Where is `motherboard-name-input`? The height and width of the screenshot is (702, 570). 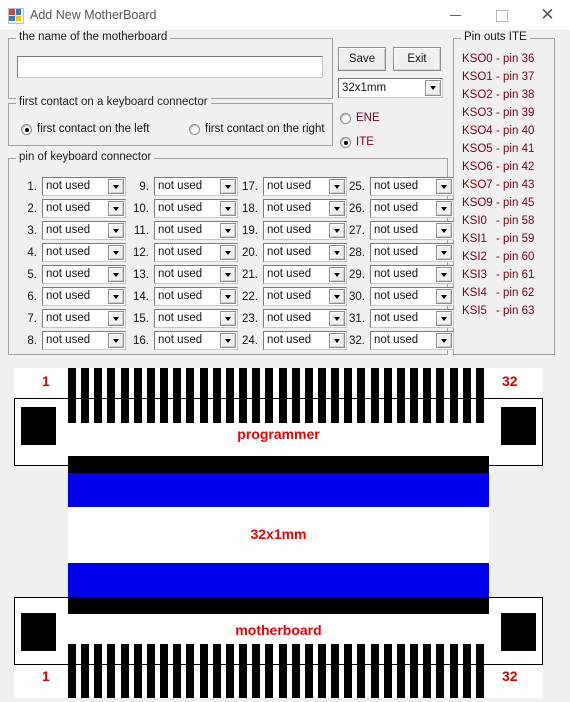 motherboard-name-input is located at coordinates (170, 67).